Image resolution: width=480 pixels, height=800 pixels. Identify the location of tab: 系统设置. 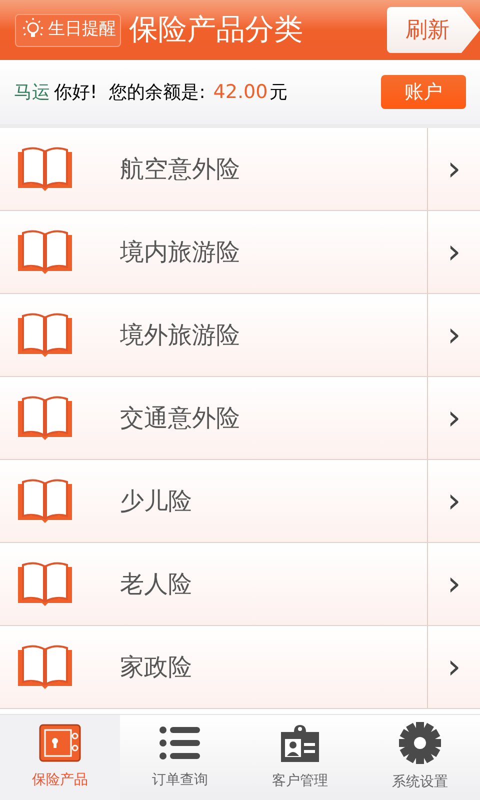
(420, 757).